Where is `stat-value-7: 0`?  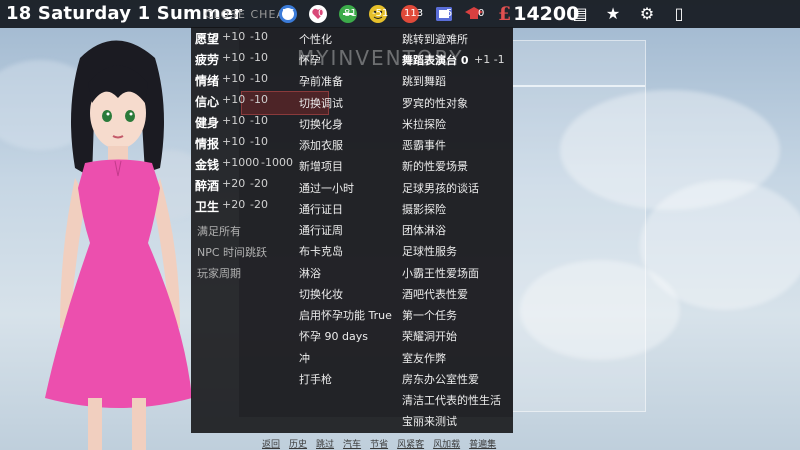
stat-value-7: 0 is located at coordinates (481, 13).